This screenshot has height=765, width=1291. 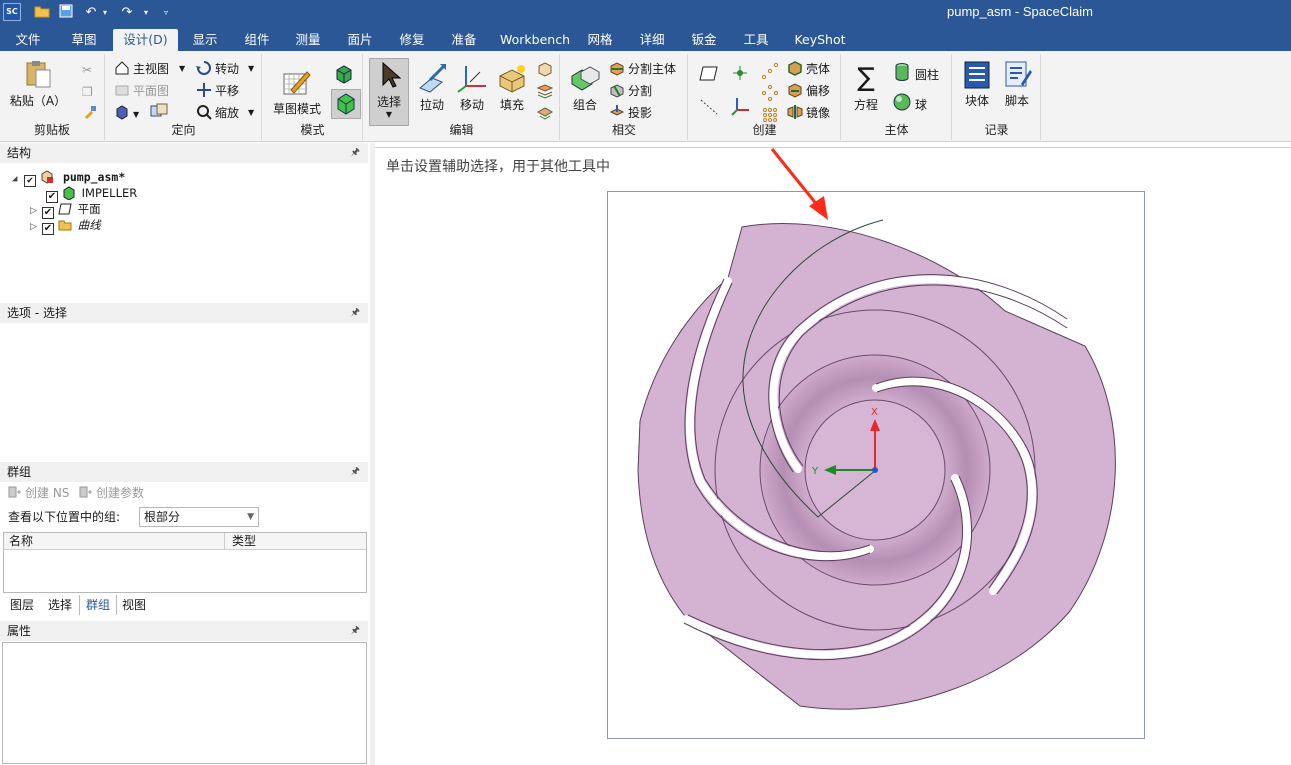 What do you see at coordinates (764, 130) in the screenshot?
I see `group-label-create: 创建` at bounding box center [764, 130].